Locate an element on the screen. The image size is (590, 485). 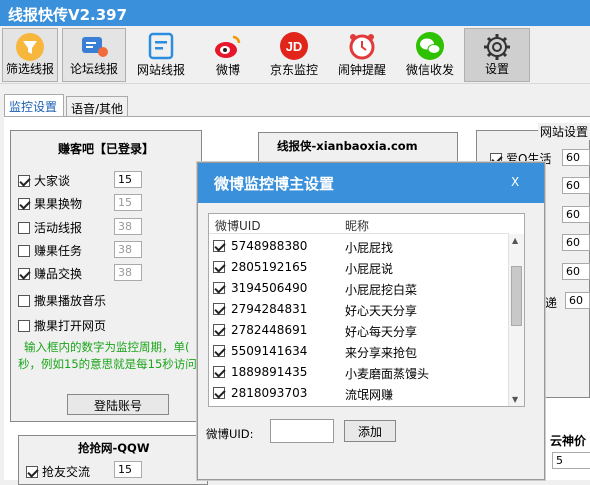
music-option: 撒果播放音乐 is located at coordinates (62, 301).